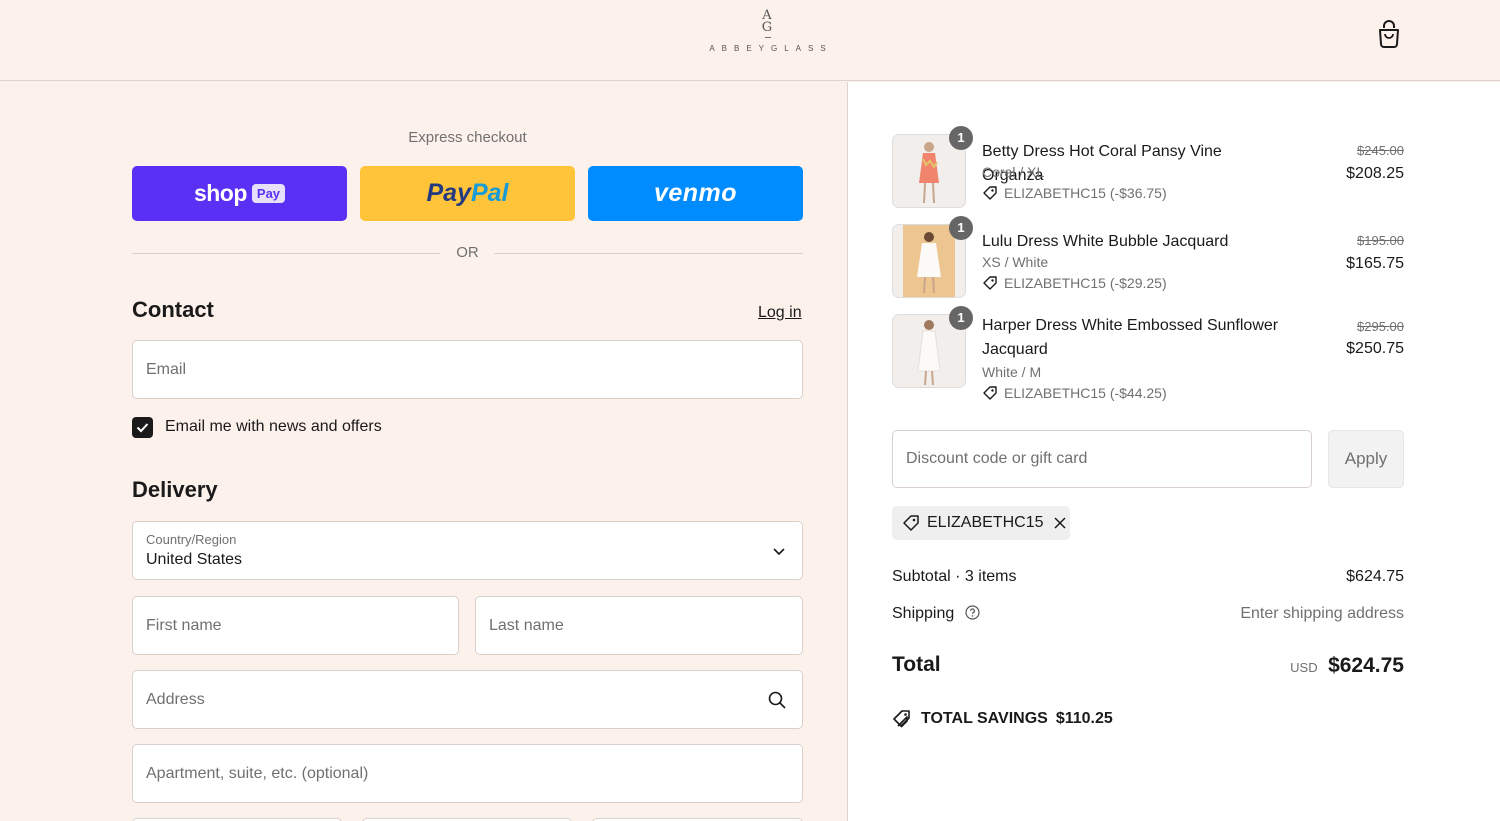 The height and width of the screenshot is (821, 1500). I want to click on paypal-button: PayPal, so click(467, 193).